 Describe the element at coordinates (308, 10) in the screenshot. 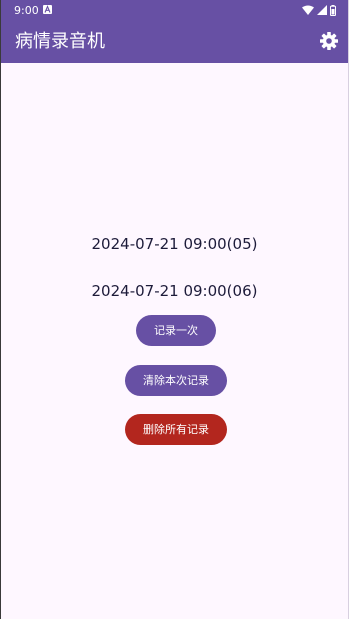

I see `wifi-icon` at that location.